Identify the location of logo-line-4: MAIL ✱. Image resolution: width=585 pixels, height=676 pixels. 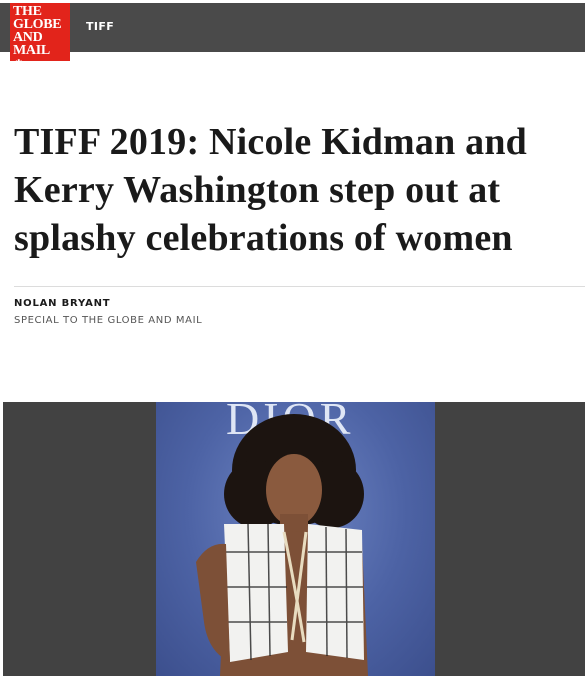
(41, 57).